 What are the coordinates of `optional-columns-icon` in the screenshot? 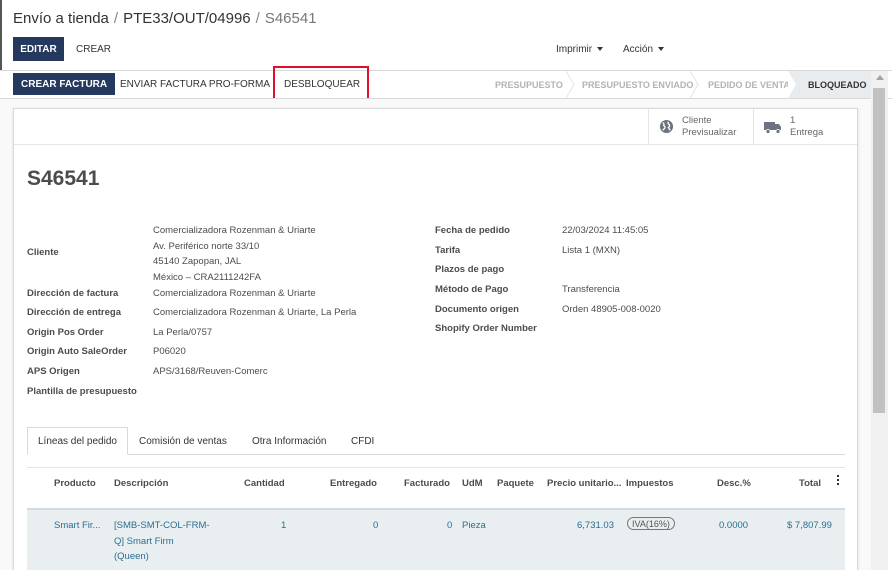 It's located at (838, 481).